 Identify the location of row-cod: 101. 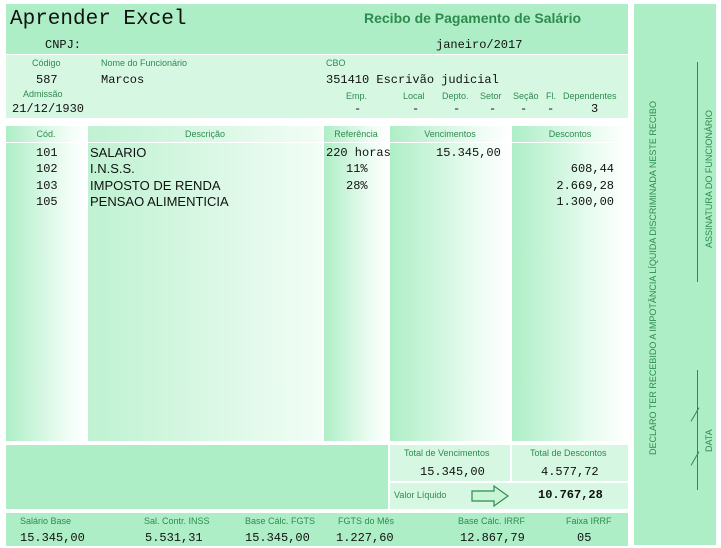
(47, 153).